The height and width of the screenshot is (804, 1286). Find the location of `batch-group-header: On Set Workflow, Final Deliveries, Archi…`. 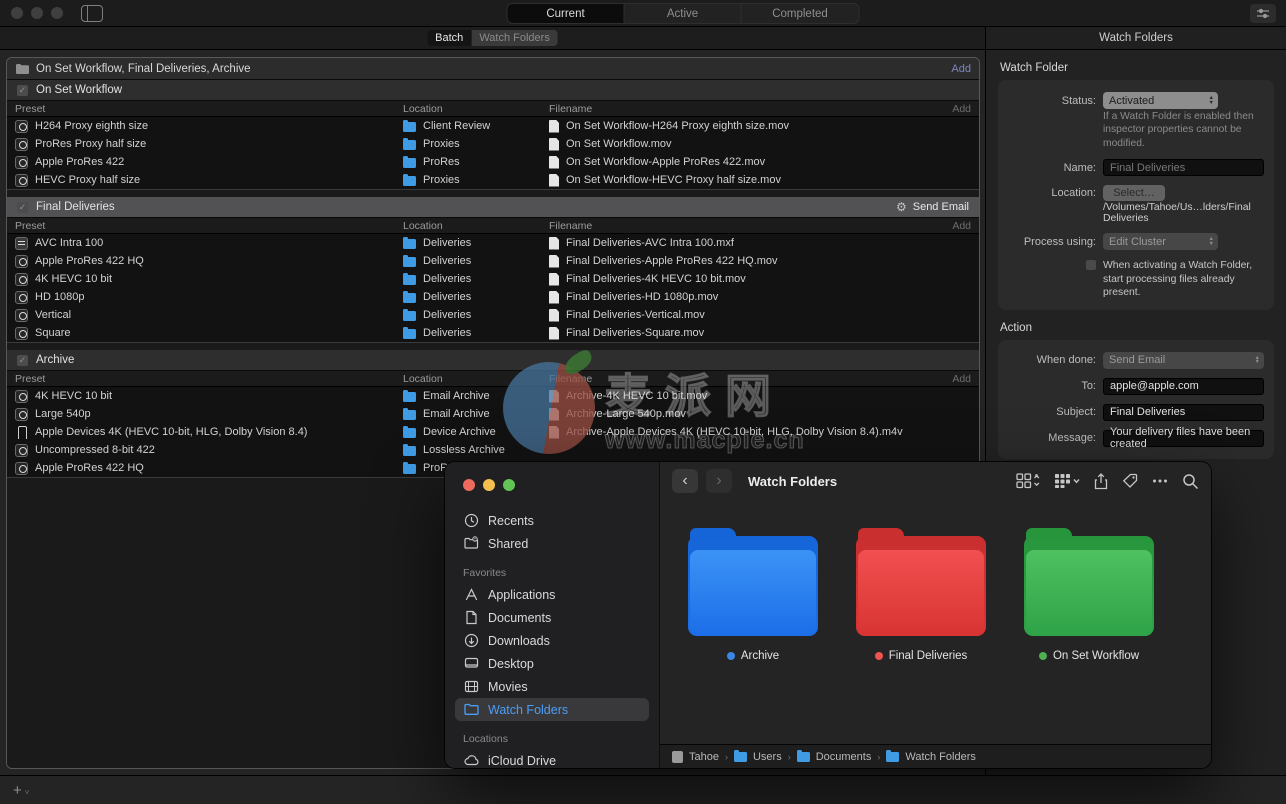

batch-group-header: On Set Workflow, Final Deliveries, Archi… is located at coordinates (493, 69).